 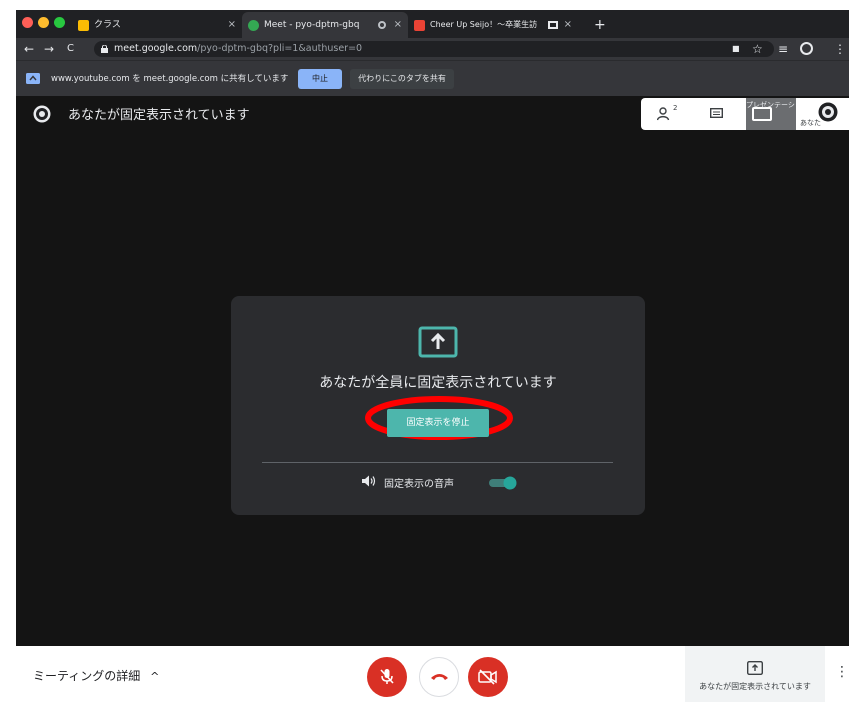 What do you see at coordinates (107, 25) in the screenshot?
I see `tab-title: クラス` at bounding box center [107, 25].